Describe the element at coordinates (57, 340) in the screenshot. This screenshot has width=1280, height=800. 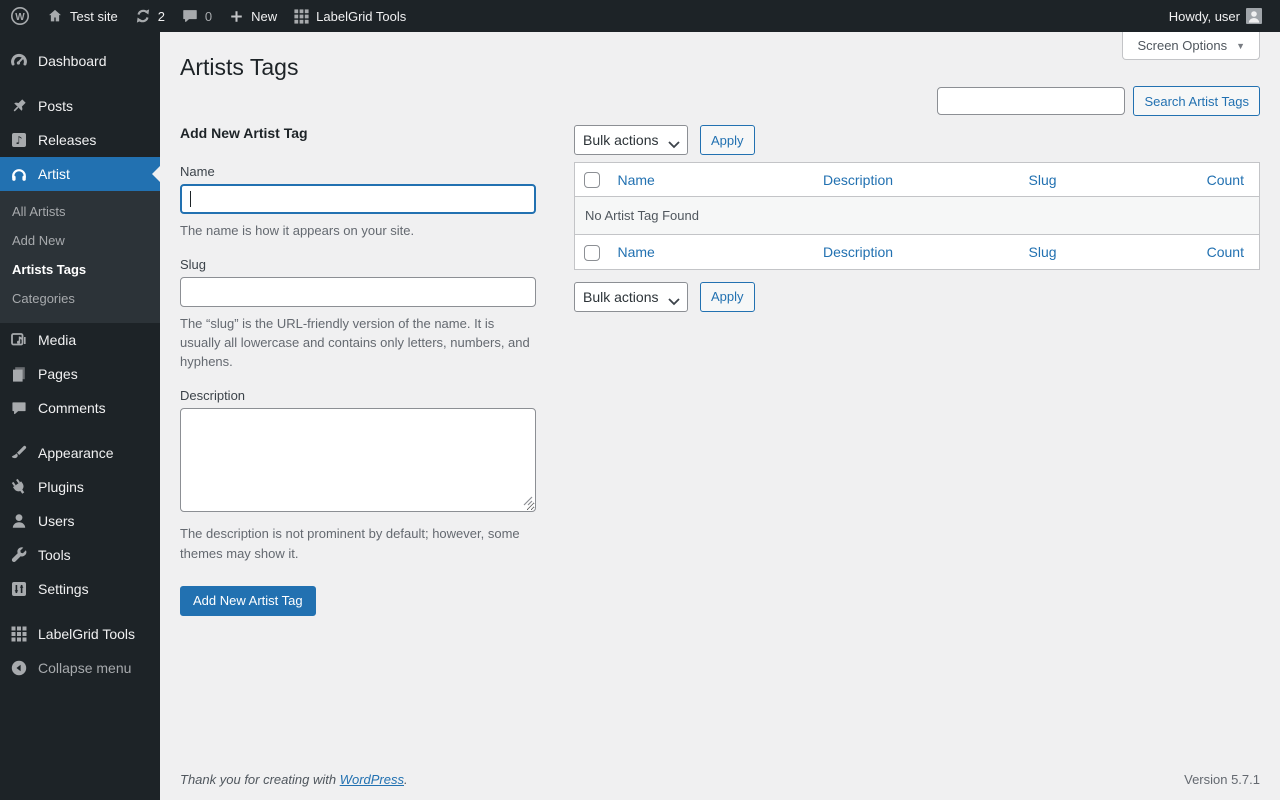
I see `sidebar-item-label: Media` at that location.